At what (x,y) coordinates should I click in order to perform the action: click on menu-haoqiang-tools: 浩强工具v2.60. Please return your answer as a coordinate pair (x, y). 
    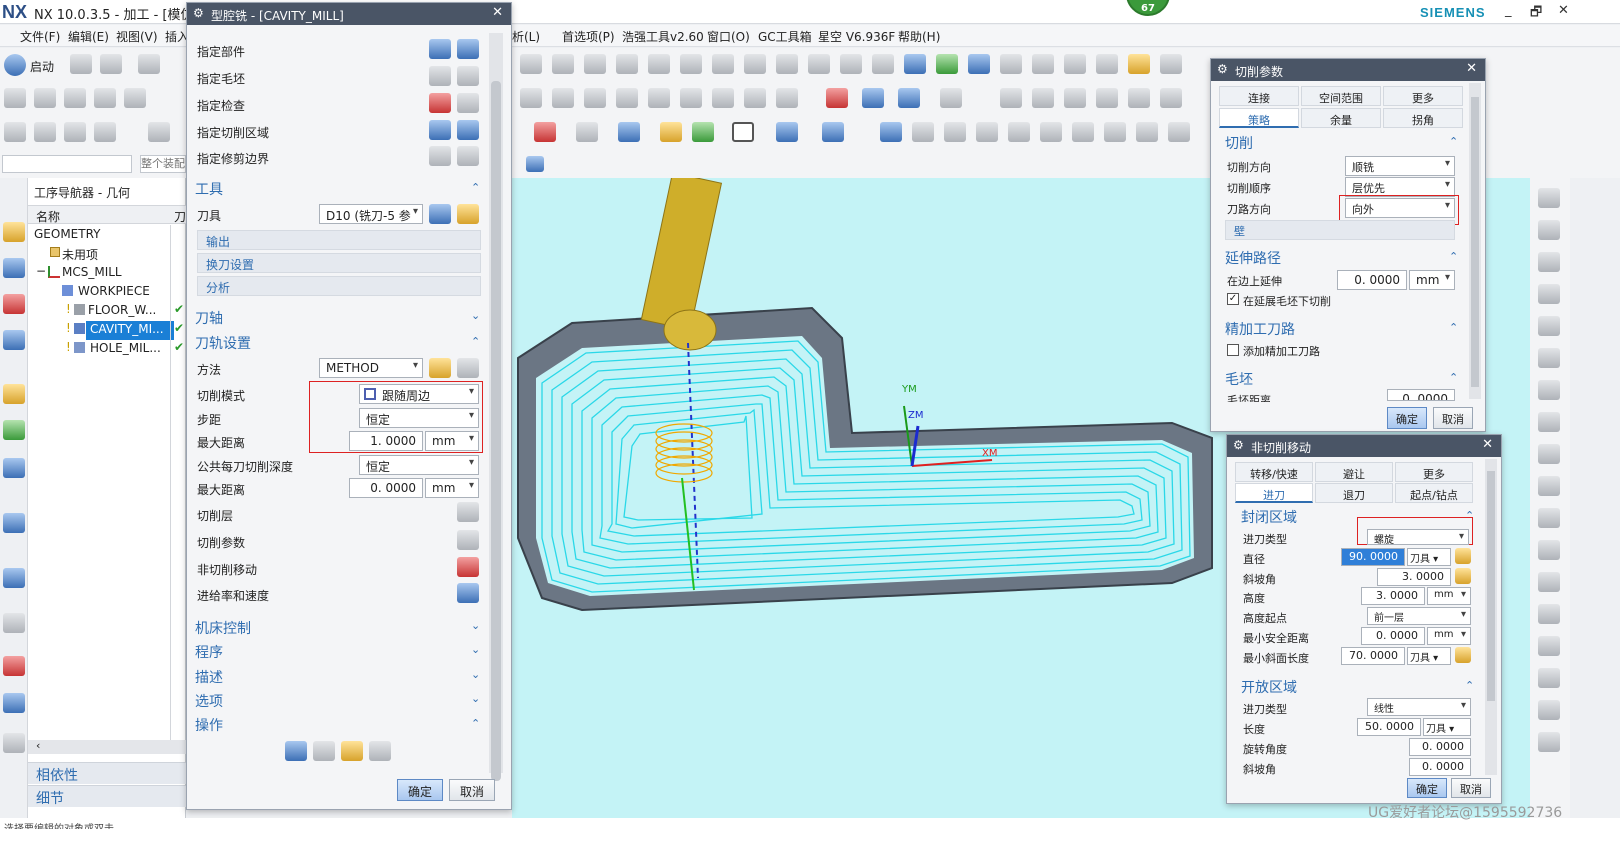
    Looking at the image, I should click on (663, 36).